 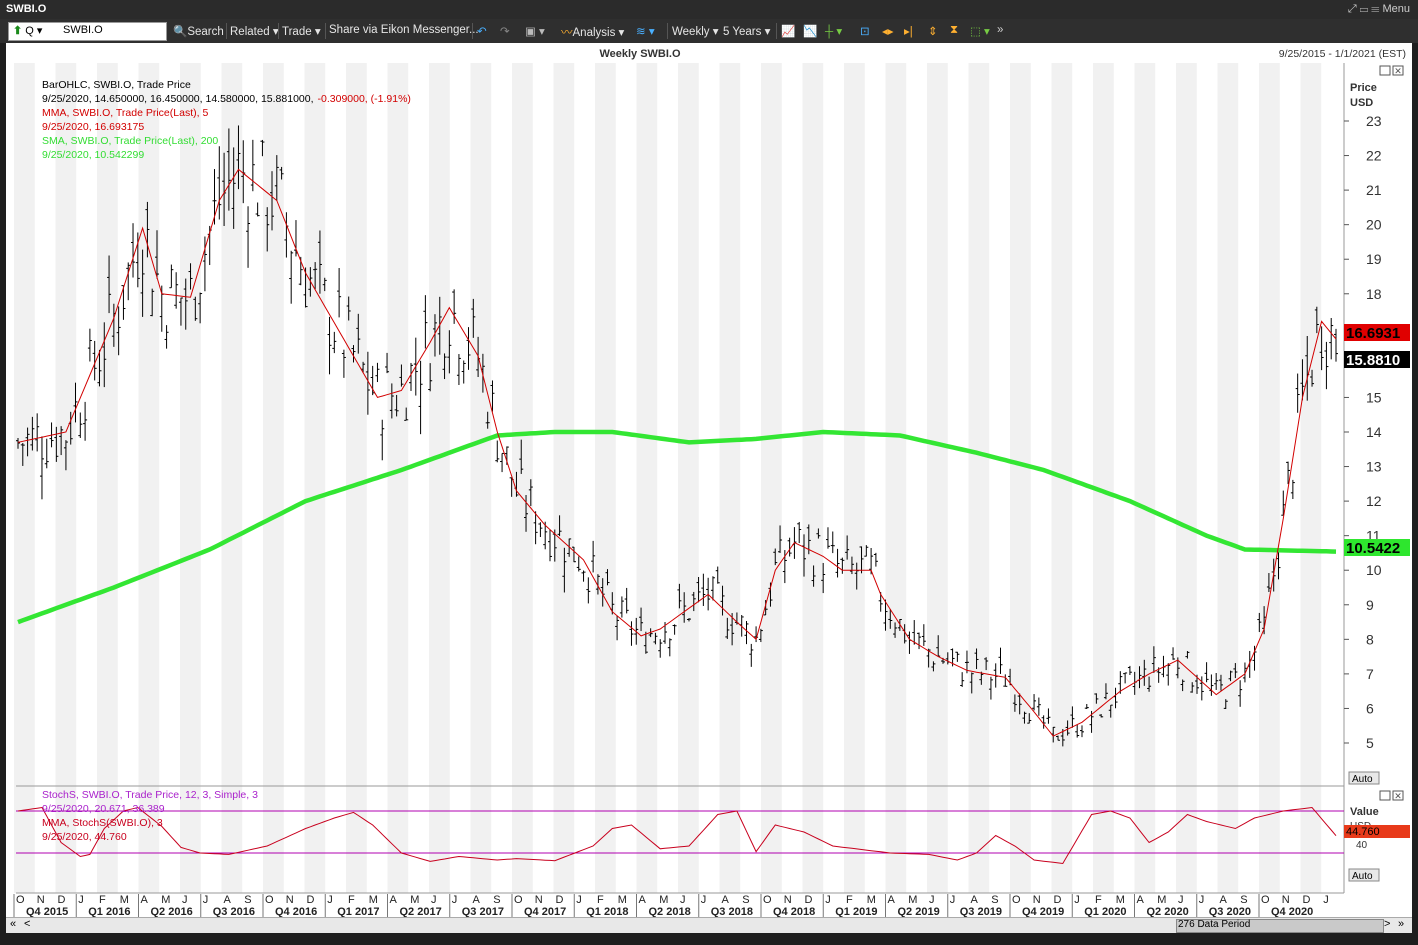 What do you see at coordinates (301, 31) in the screenshot?
I see `trade-dropdown: Trade ▾` at bounding box center [301, 31].